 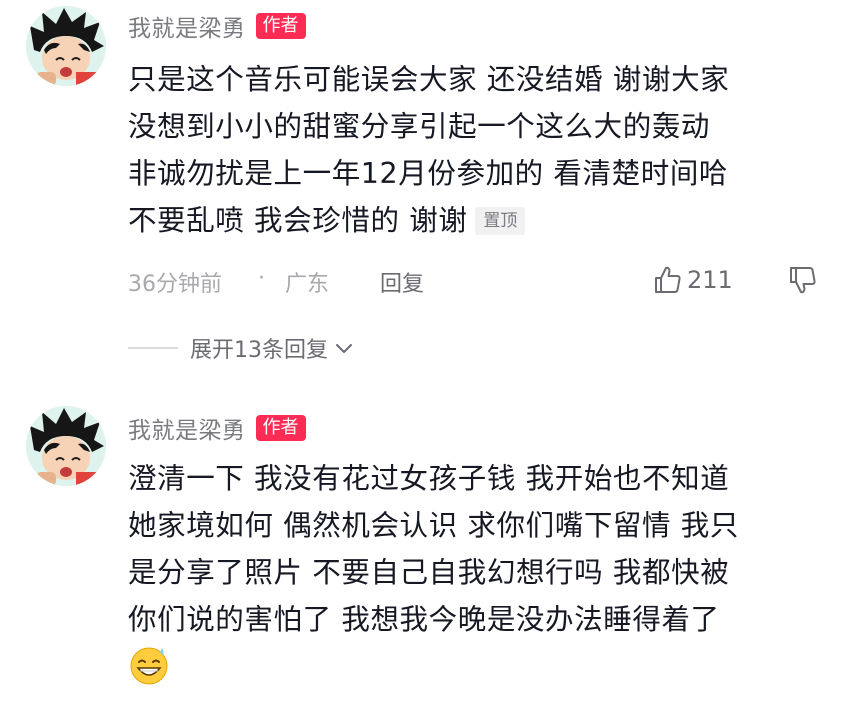 What do you see at coordinates (298, 220) in the screenshot?
I see `comment-line-text: 不要乱喷 我会珍惜的 谢谢` at bounding box center [298, 220].